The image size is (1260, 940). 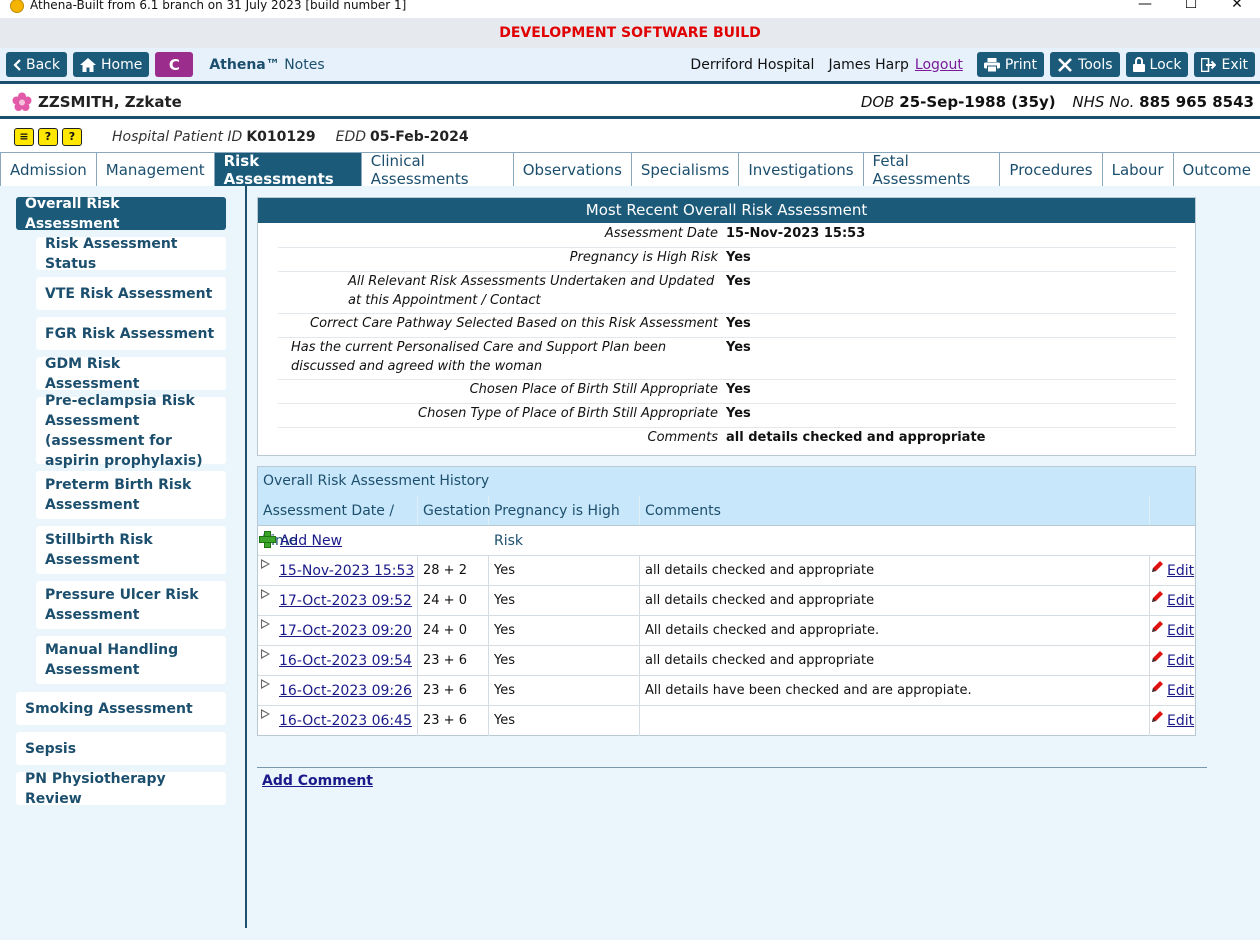 What do you see at coordinates (1095, 64) in the screenshot?
I see `tools-label: Tools` at bounding box center [1095, 64].